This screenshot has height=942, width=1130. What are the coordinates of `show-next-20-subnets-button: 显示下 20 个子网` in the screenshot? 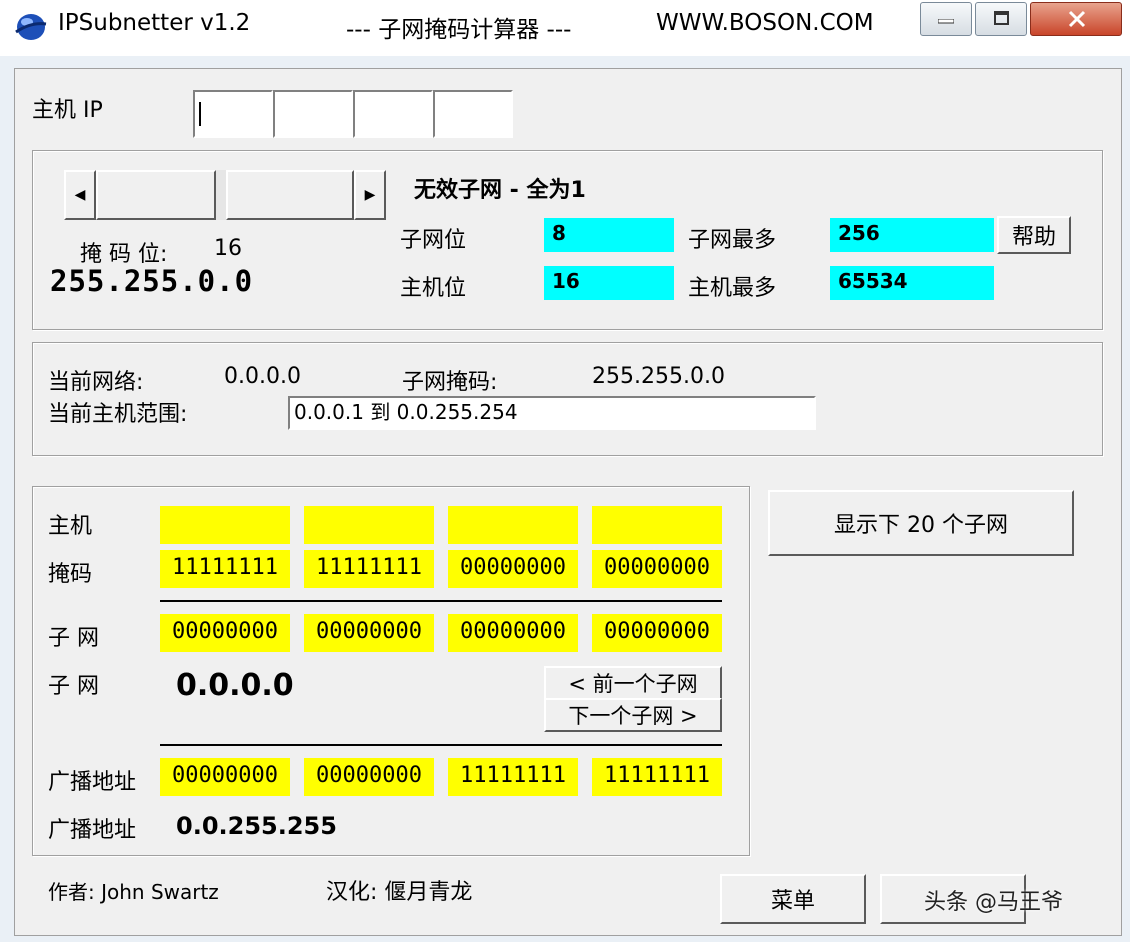 It's located at (921, 523).